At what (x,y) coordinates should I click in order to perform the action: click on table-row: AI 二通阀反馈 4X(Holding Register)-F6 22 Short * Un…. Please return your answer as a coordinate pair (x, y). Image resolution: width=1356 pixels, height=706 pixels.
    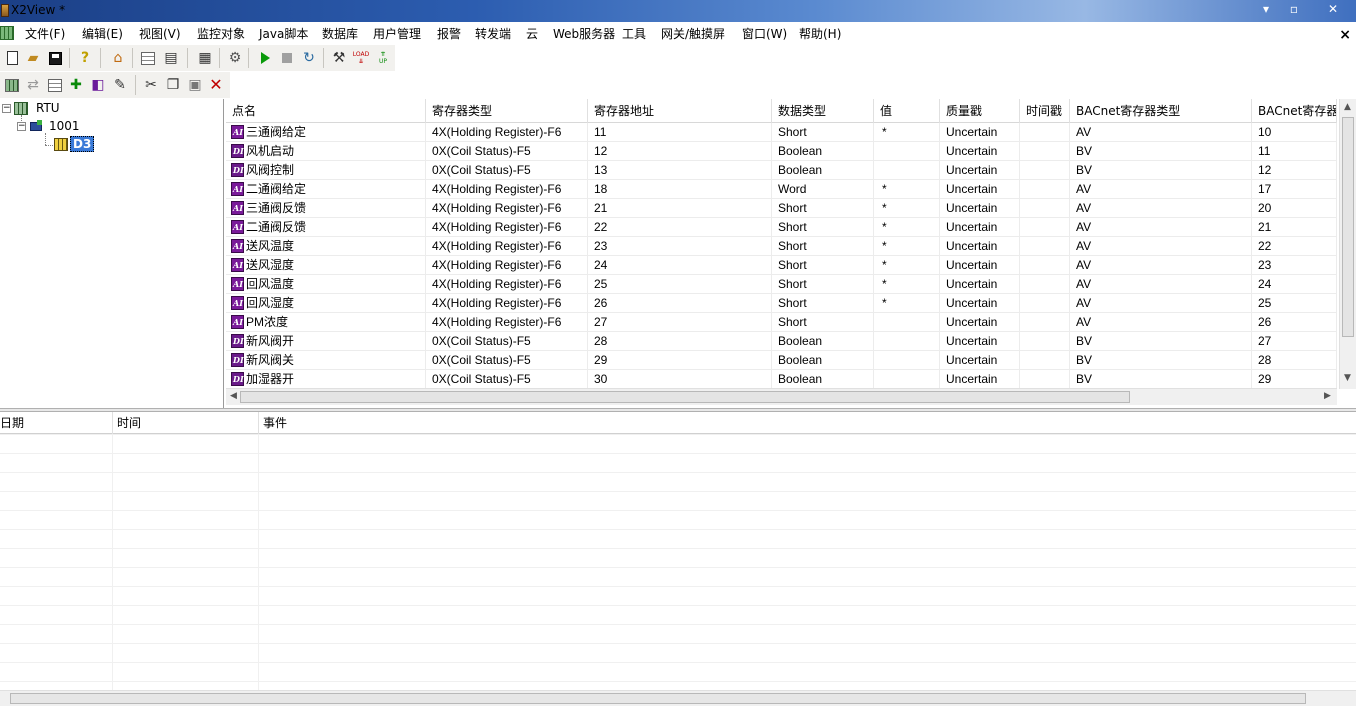
    Looking at the image, I should click on (781, 227).